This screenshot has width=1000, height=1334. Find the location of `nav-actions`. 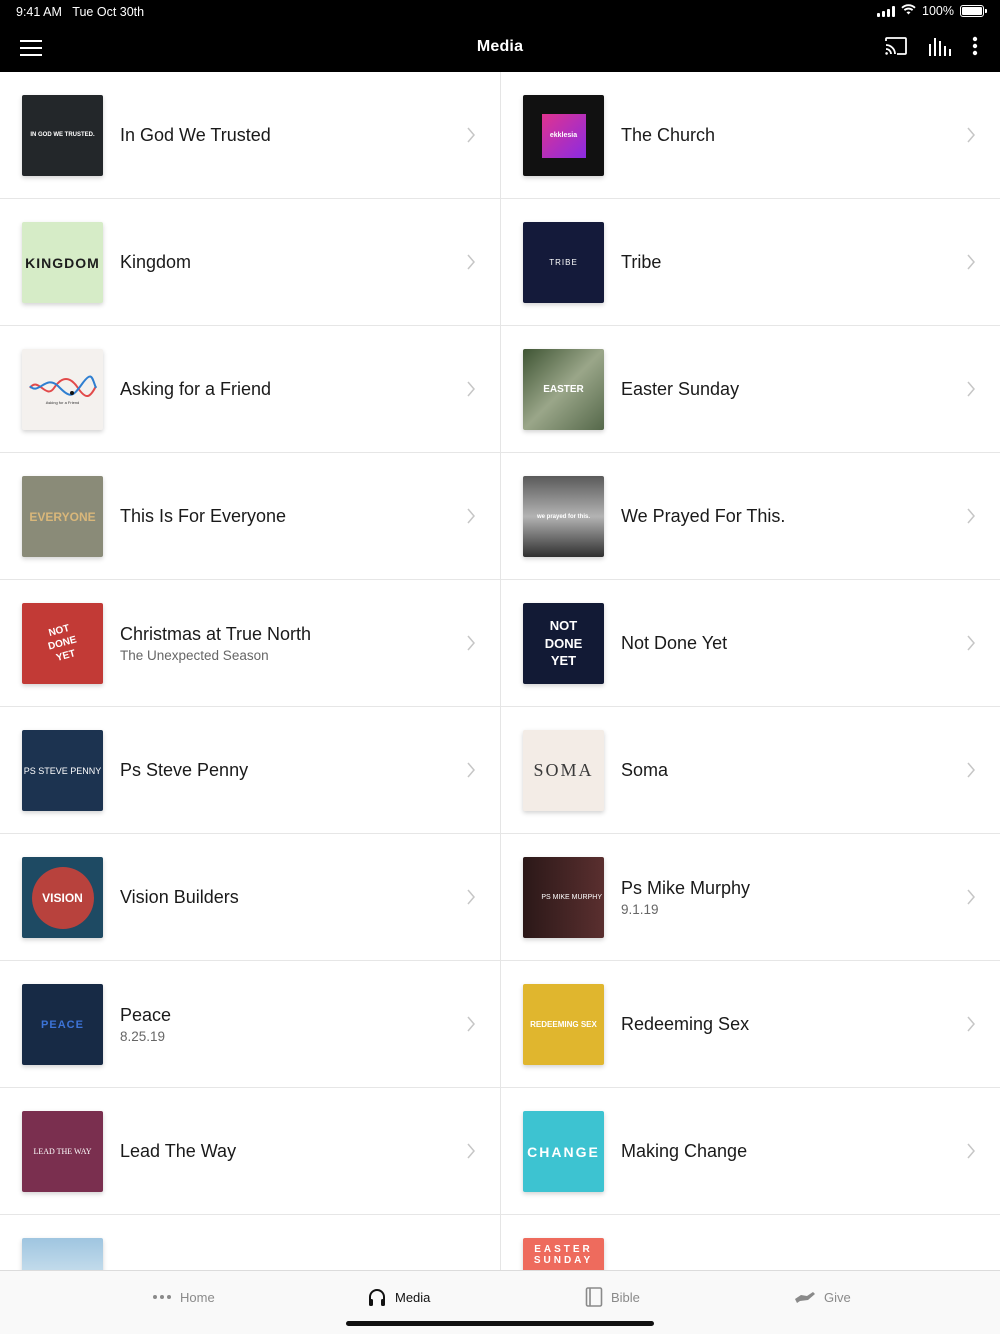

nav-actions is located at coordinates (931, 48).